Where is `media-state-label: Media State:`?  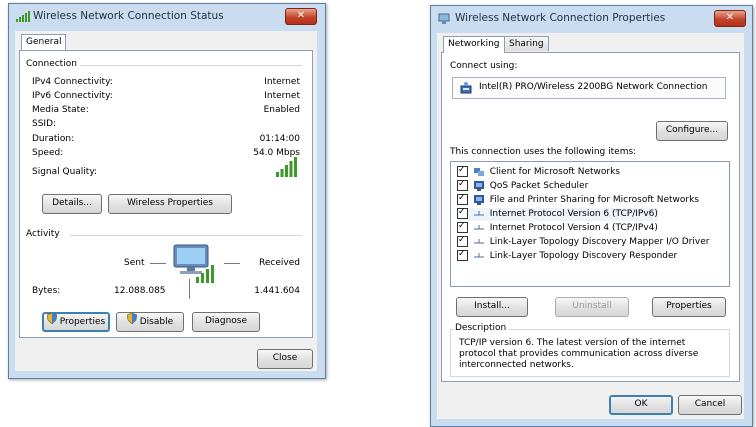 media-state-label: Media State: is located at coordinates (60, 110).